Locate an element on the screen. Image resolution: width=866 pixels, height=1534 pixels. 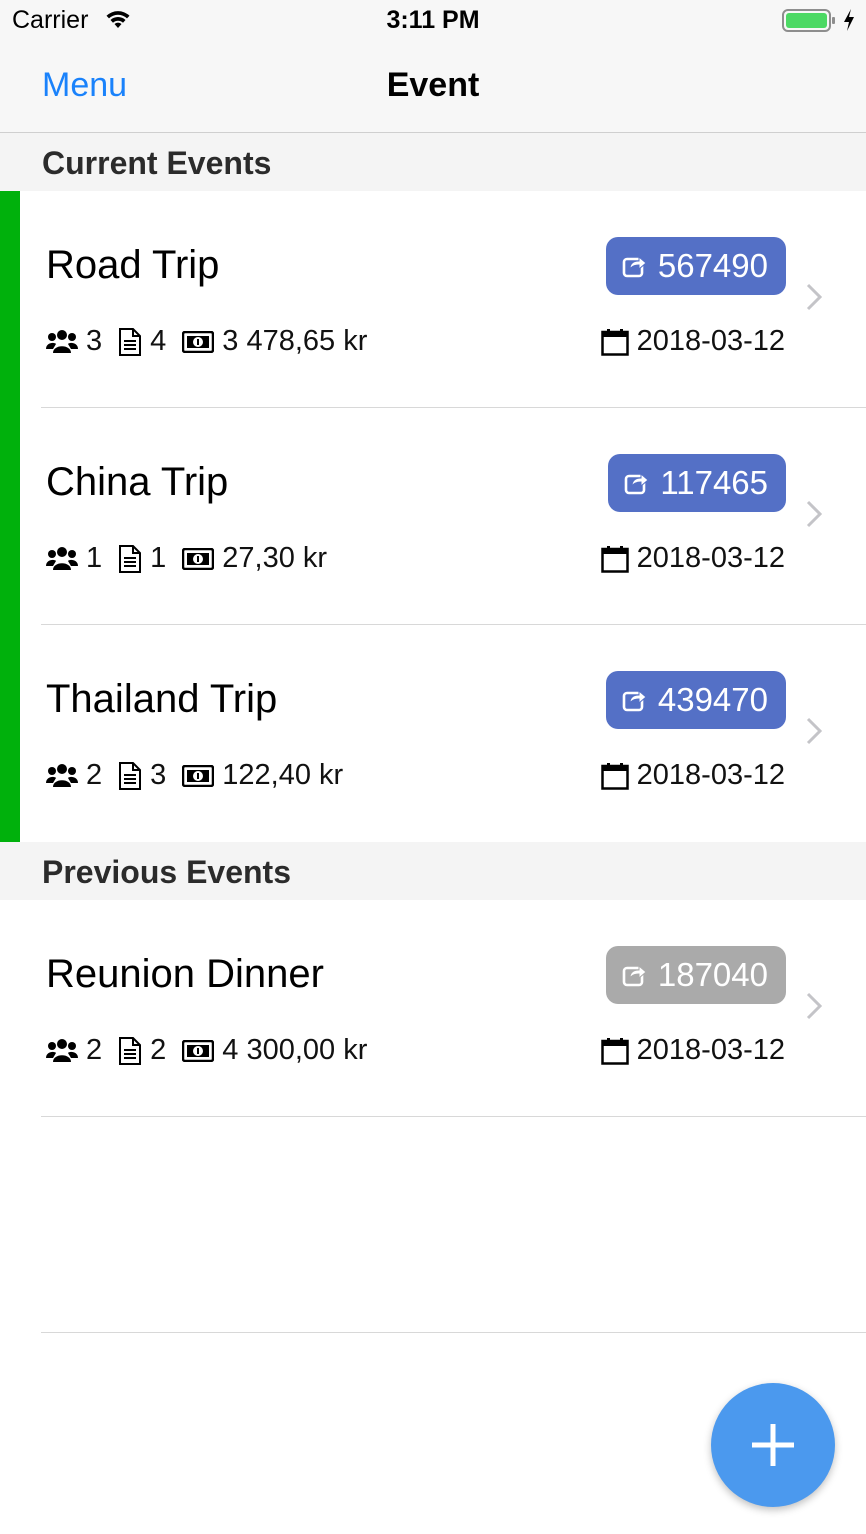
receipt-count: 3 is located at coordinates (158, 775).